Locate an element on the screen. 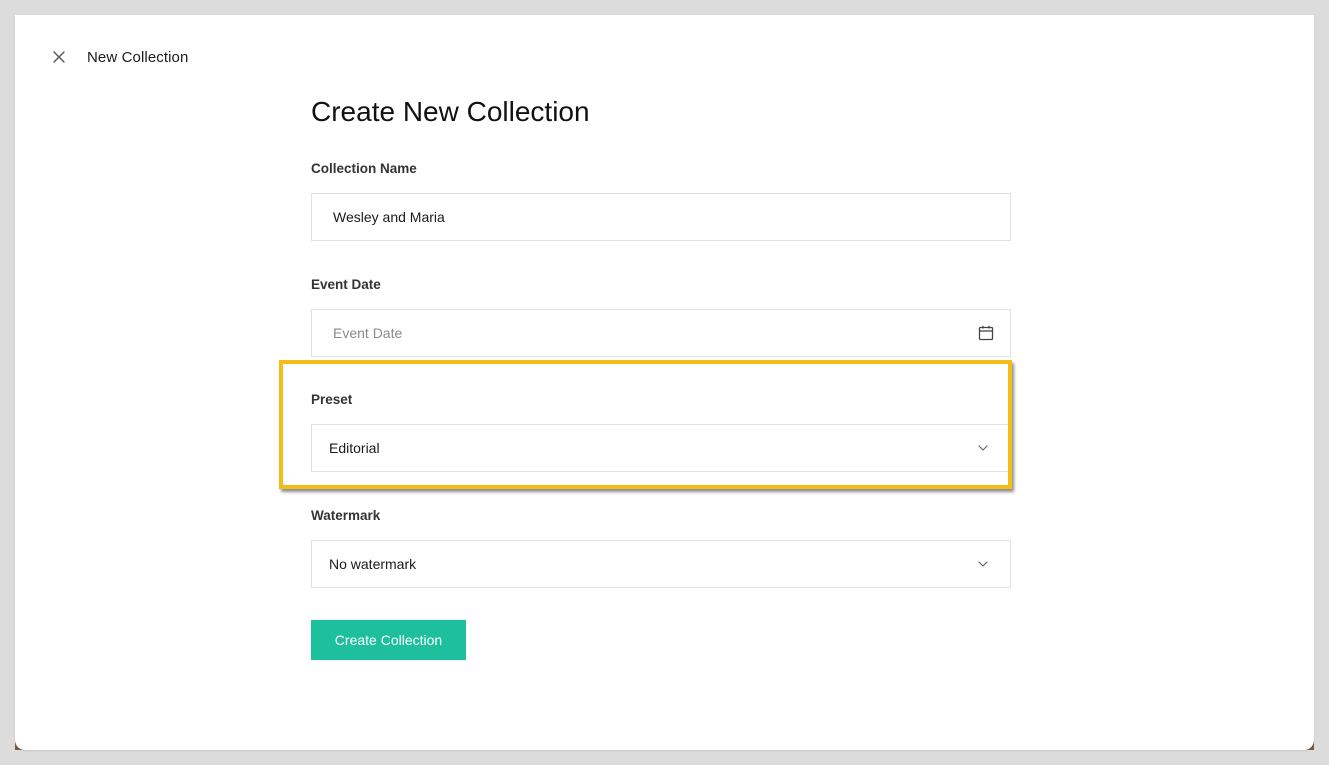 Image resolution: width=1329 pixels, height=765 pixels. calendar-button is located at coordinates (986, 333).